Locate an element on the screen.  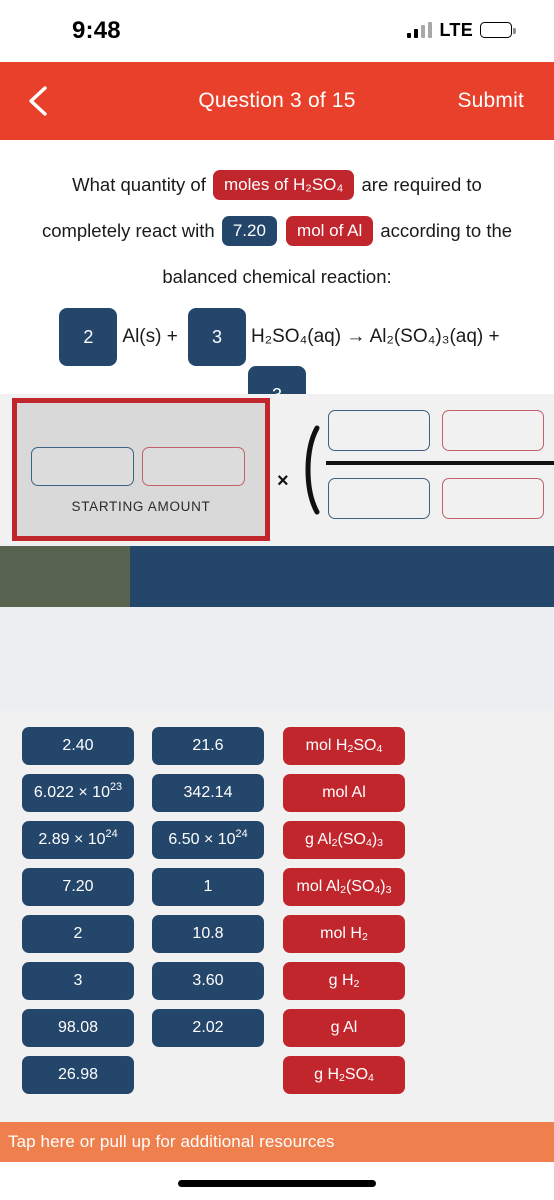
status-bar: 9:48 LTE is located at coordinates (277, 31).